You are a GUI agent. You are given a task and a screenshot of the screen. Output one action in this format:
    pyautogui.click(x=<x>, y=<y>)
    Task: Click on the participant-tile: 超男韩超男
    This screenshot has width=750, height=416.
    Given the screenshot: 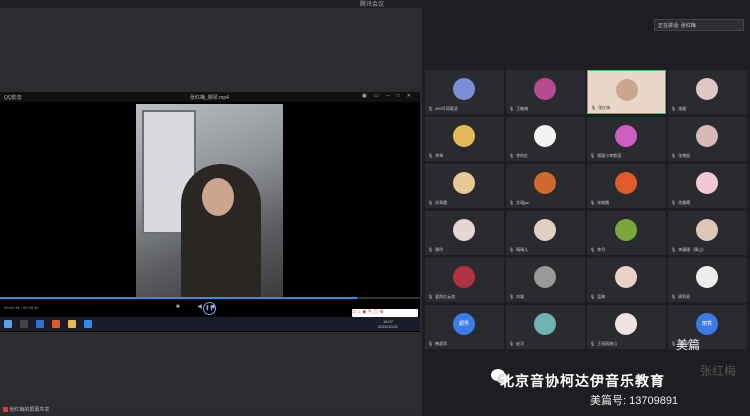 What is the action you would take?
    pyautogui.click(x=464, y=327)
    